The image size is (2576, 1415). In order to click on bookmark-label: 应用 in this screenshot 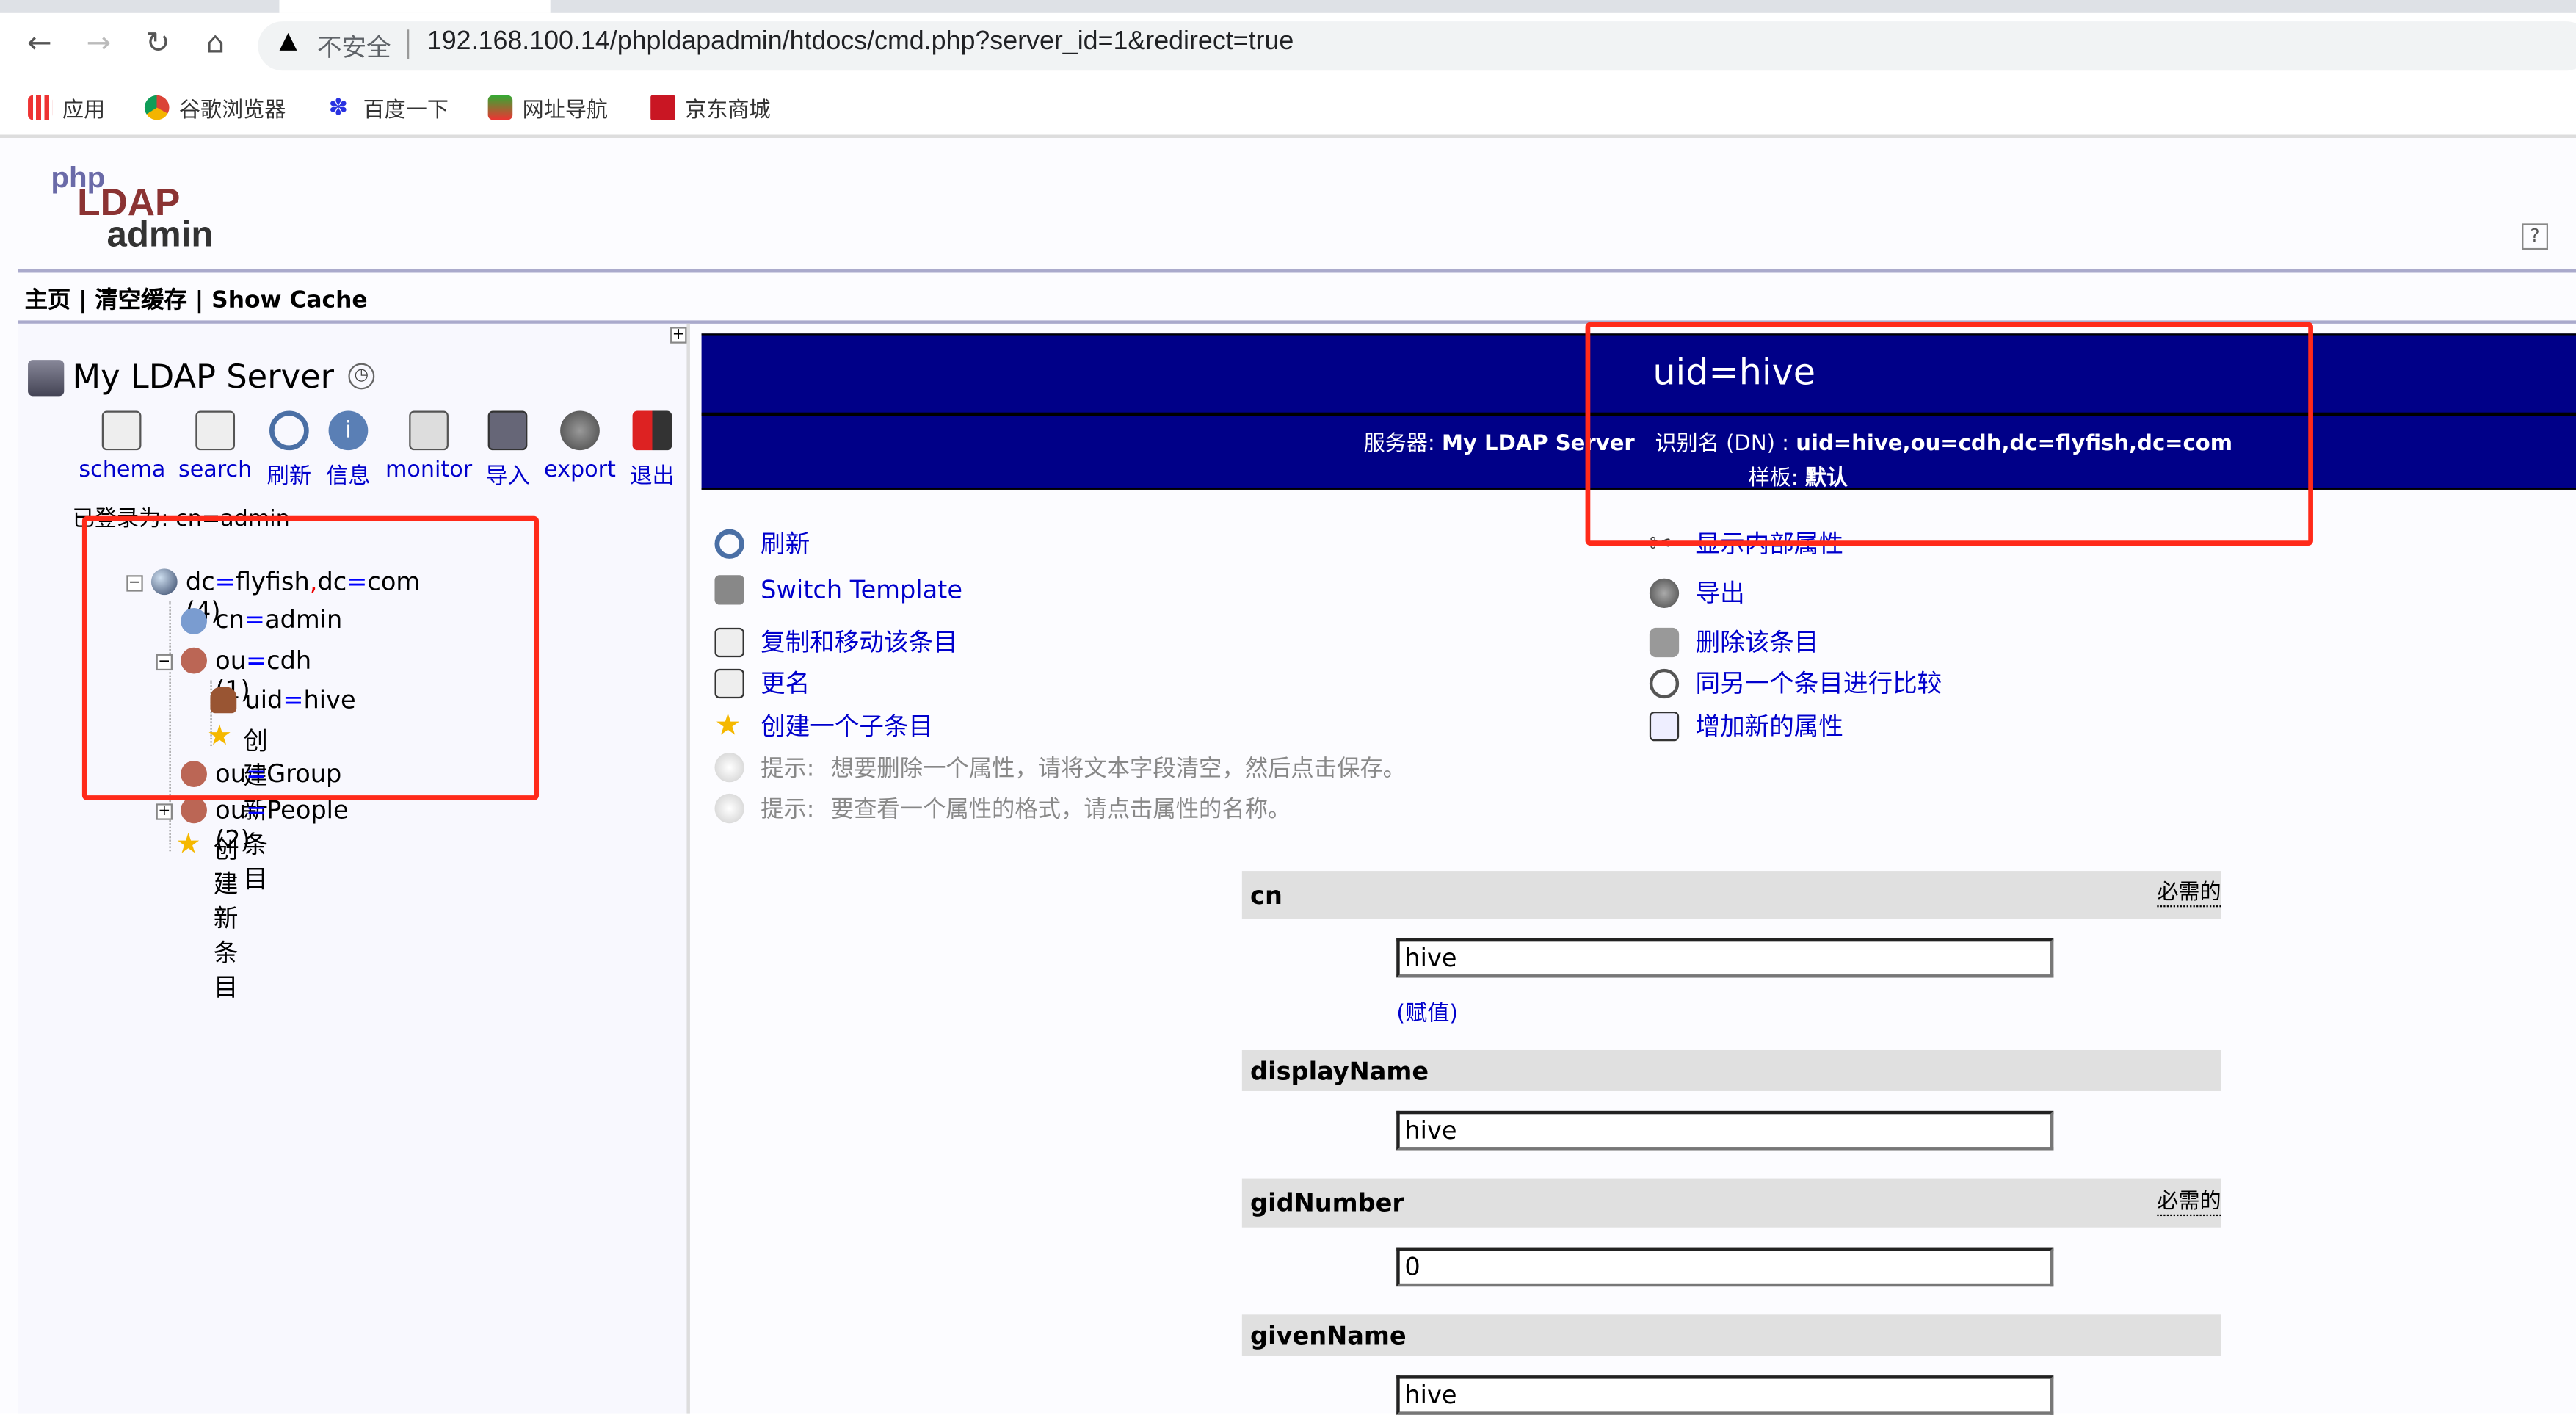, I will do `click(84, 108)`.